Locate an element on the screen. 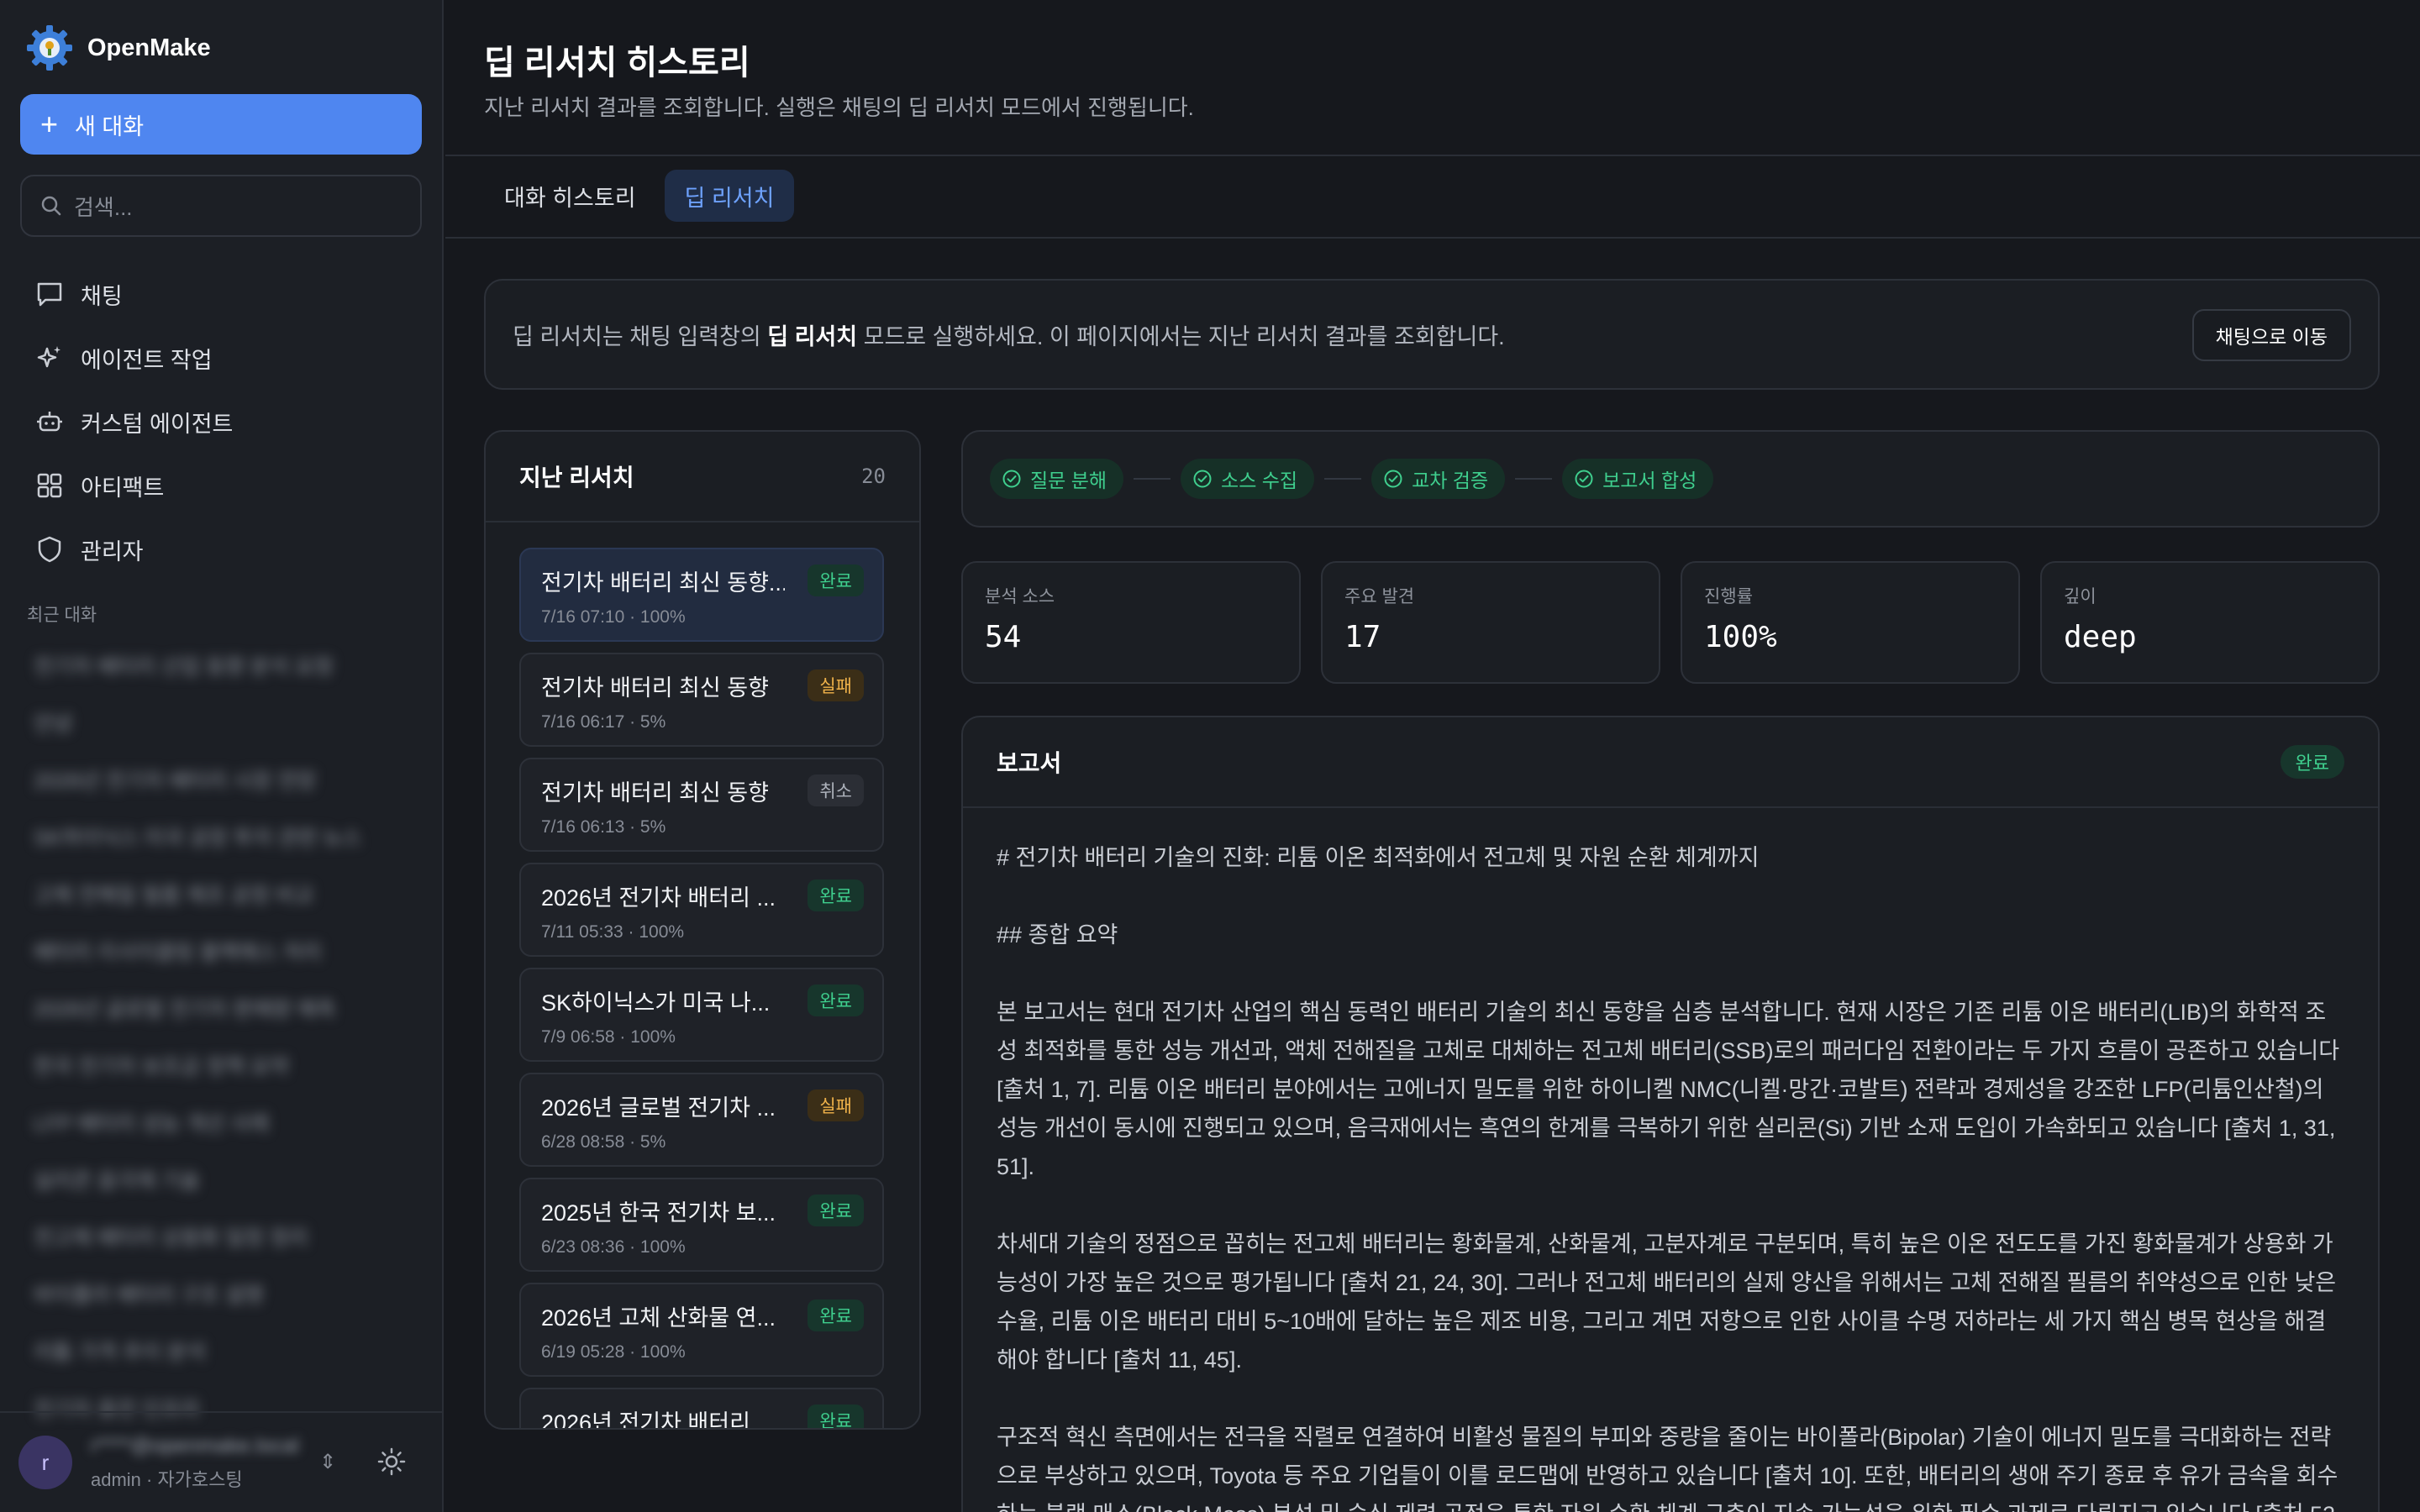  avatar: r is located at coordinates (45, 1462).